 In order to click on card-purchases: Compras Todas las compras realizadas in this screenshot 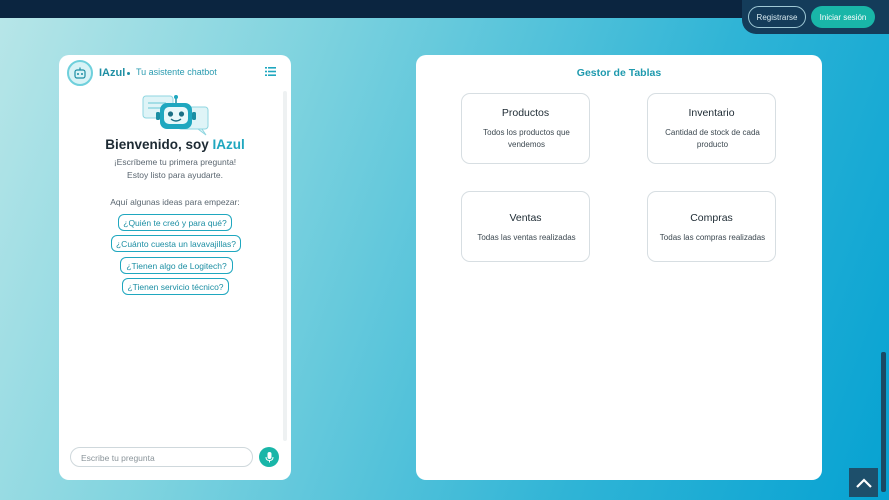, I will do `click(711, 226)`.